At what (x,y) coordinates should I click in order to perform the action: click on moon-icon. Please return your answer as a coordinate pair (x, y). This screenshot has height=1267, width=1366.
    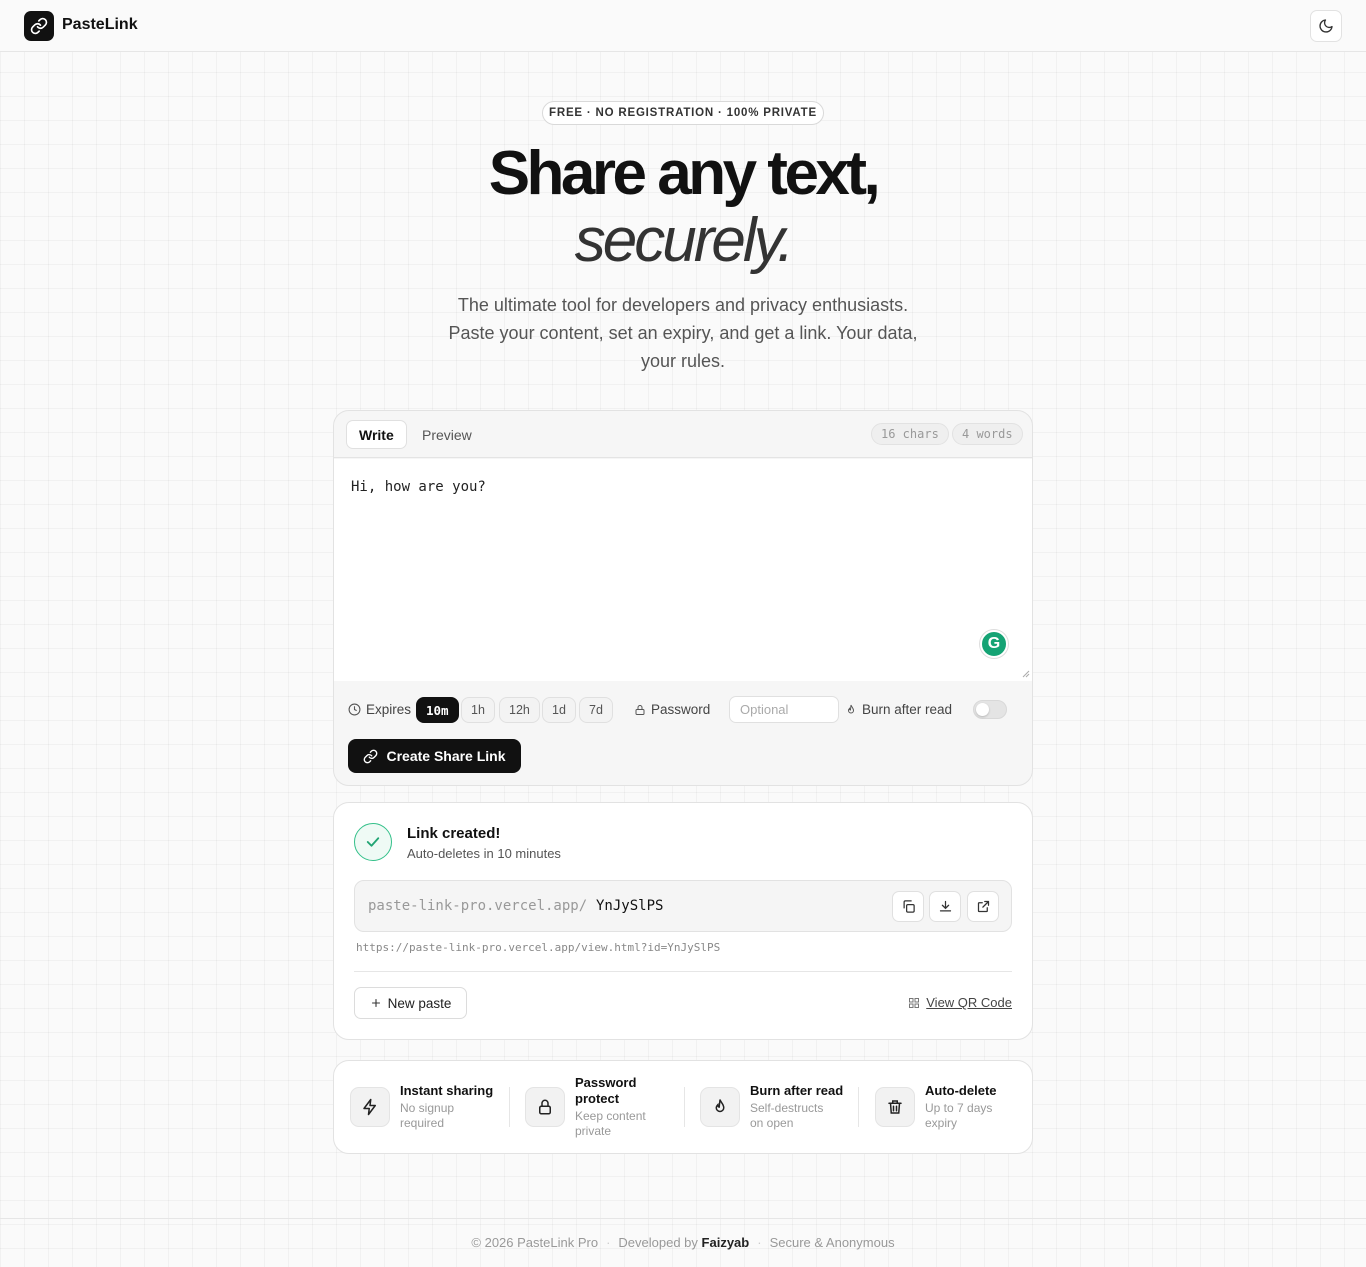
    Looking at the image, I should click on (1326, 26).